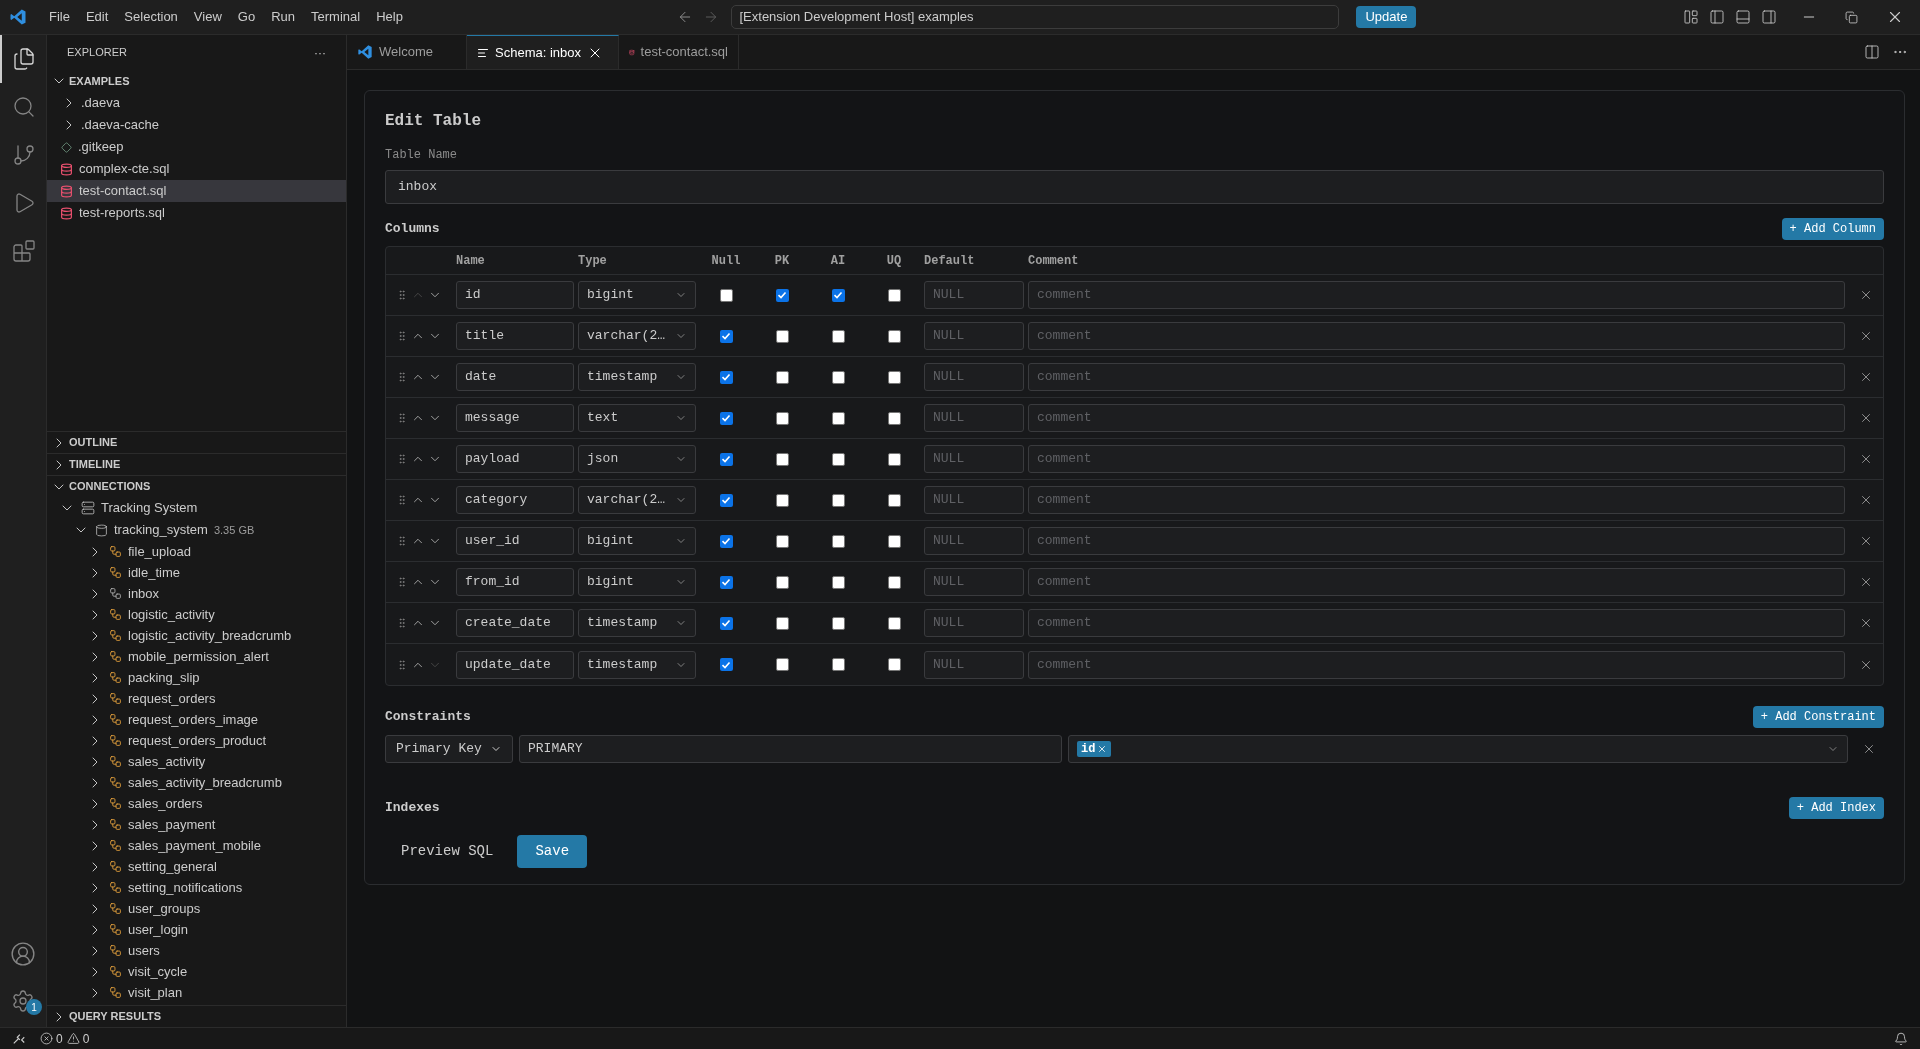 The width and height of the screenshot is (1920, 1049). Describe the element at coordinates (515, 418) in the screenshot. I see `name-field: message` at that location.